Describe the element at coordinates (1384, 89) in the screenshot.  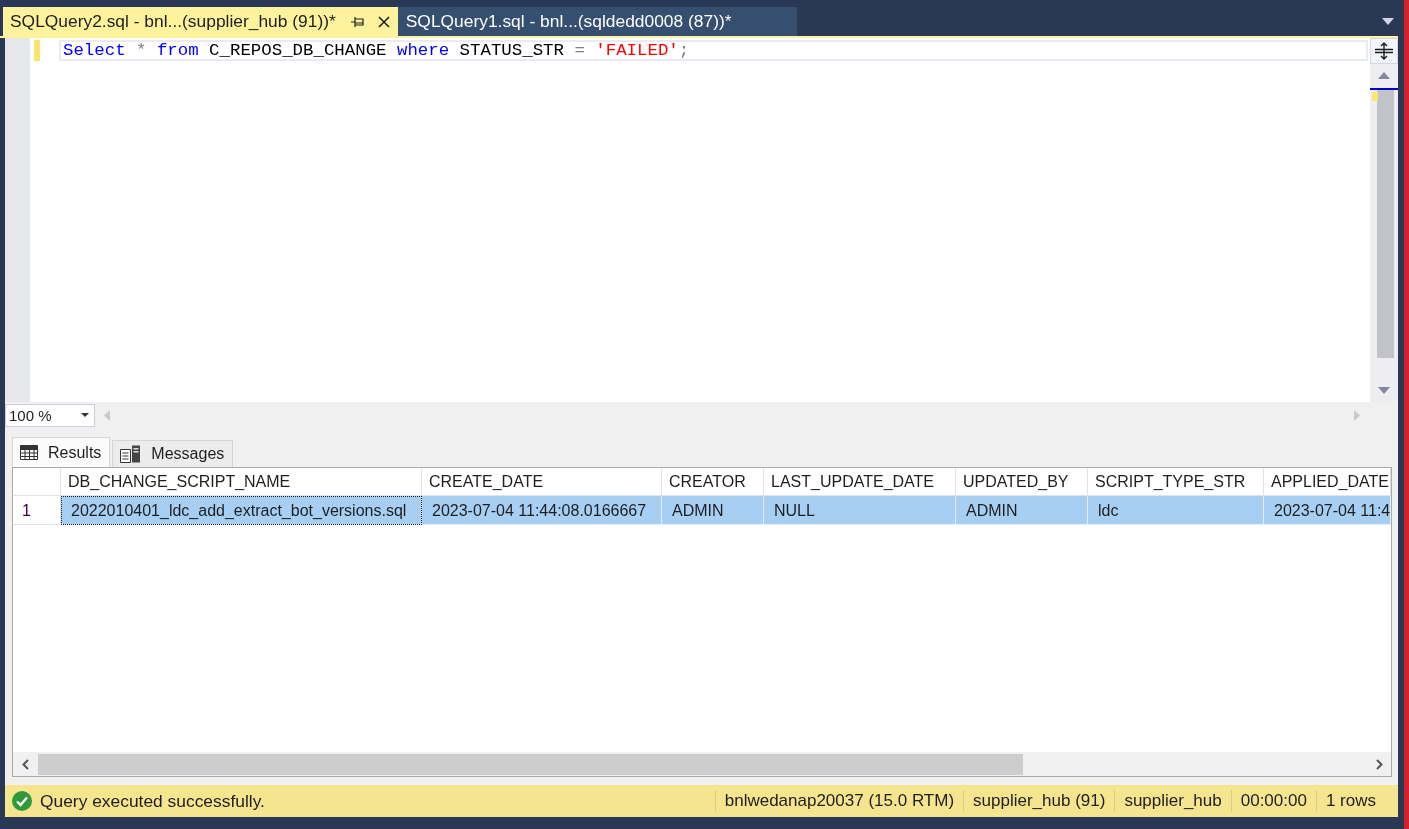
I see `caret-position-marker` at that location.